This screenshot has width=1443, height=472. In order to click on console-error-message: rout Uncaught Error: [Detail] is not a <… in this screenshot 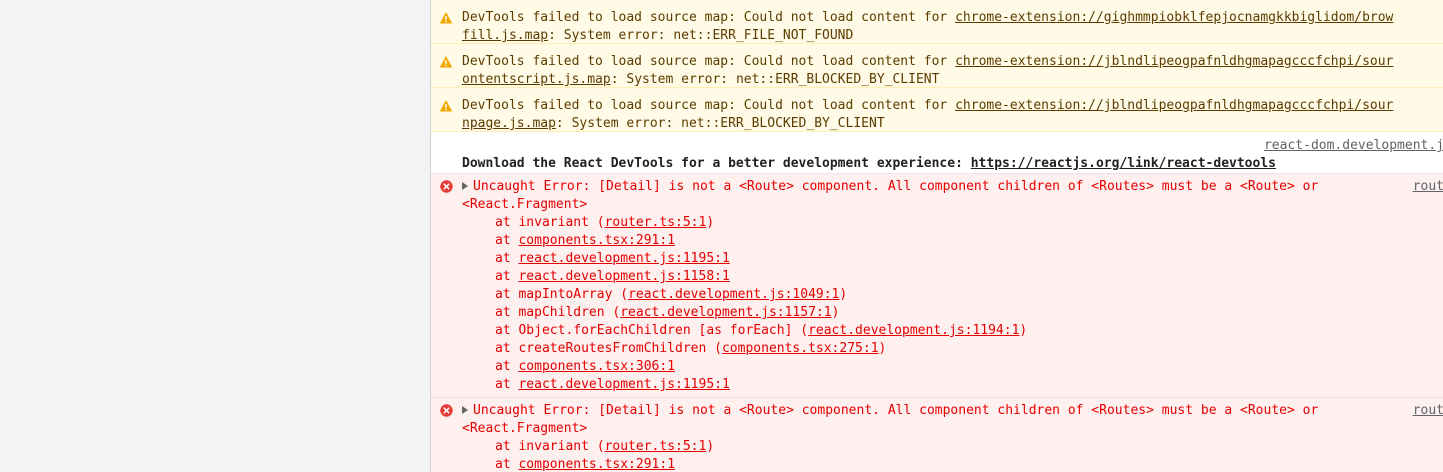, I will do `click(937, 435)`.